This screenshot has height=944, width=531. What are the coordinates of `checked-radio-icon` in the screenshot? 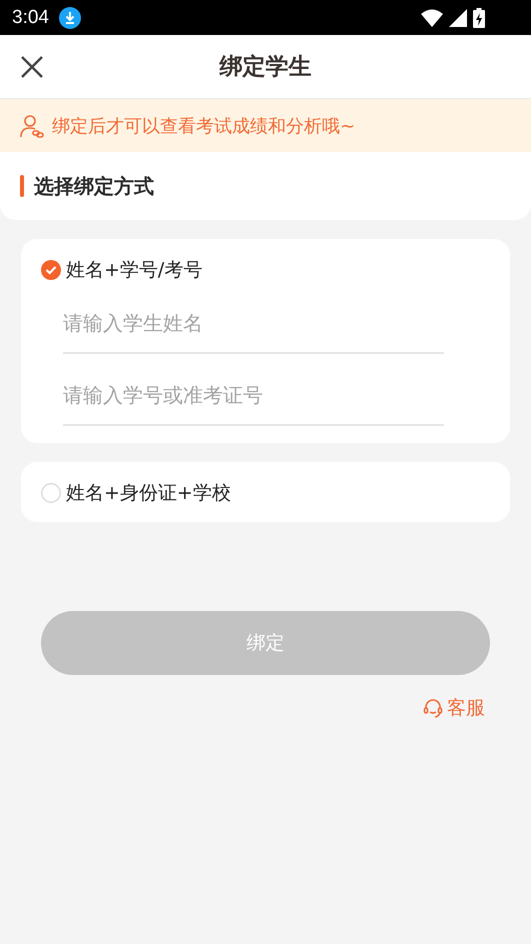 It's located at (51, 270).